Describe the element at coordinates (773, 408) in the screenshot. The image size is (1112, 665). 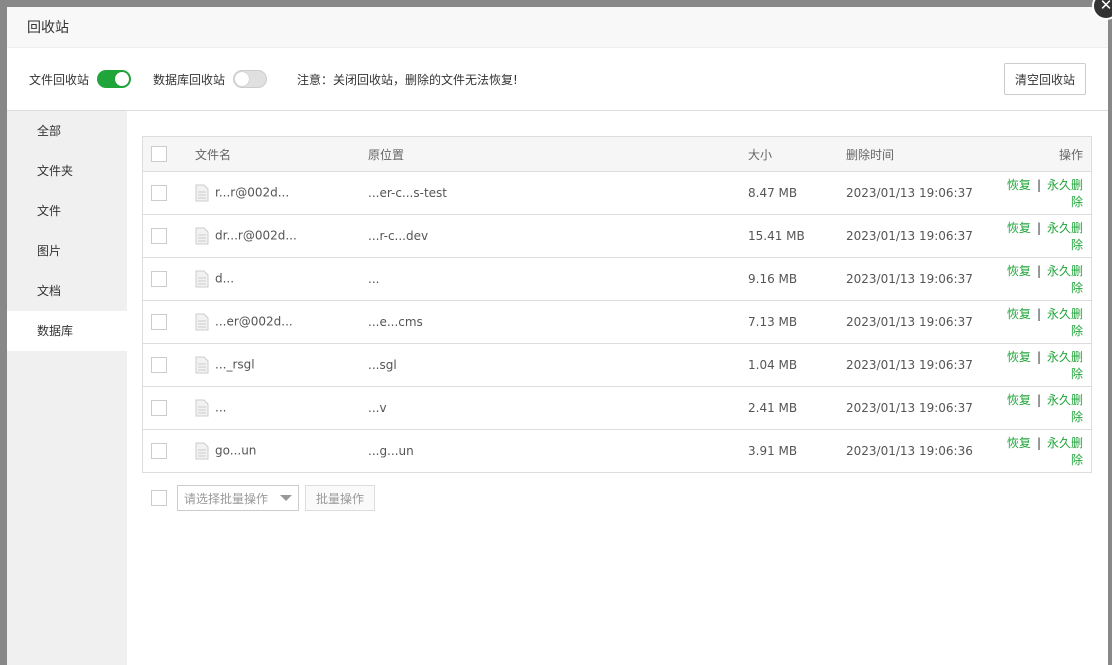
I see `row-size: 2.41 MB` at that location.